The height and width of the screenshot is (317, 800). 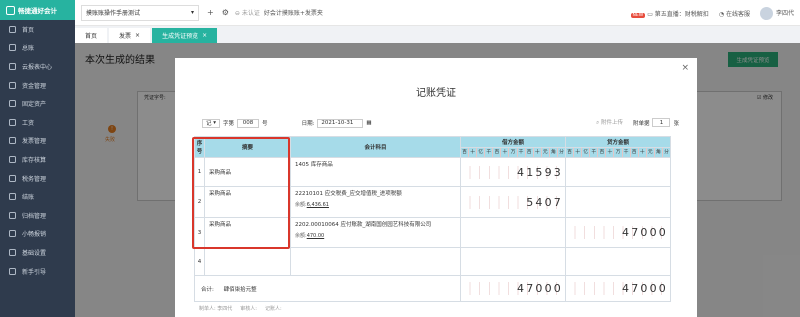 I want to click on digit-unit: 角, so click(x=657, y=152).